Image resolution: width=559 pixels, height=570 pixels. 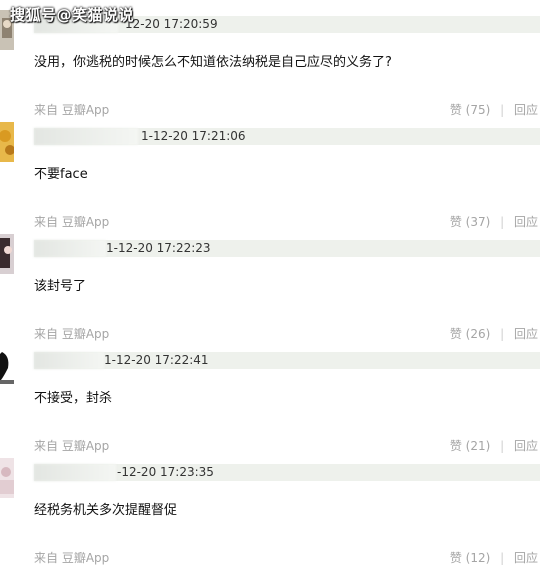 What do you see at coordinates (73, 398) in the screenshot?
I see `comment-text: 不接受，封杀` at bounding box center [73, 398].